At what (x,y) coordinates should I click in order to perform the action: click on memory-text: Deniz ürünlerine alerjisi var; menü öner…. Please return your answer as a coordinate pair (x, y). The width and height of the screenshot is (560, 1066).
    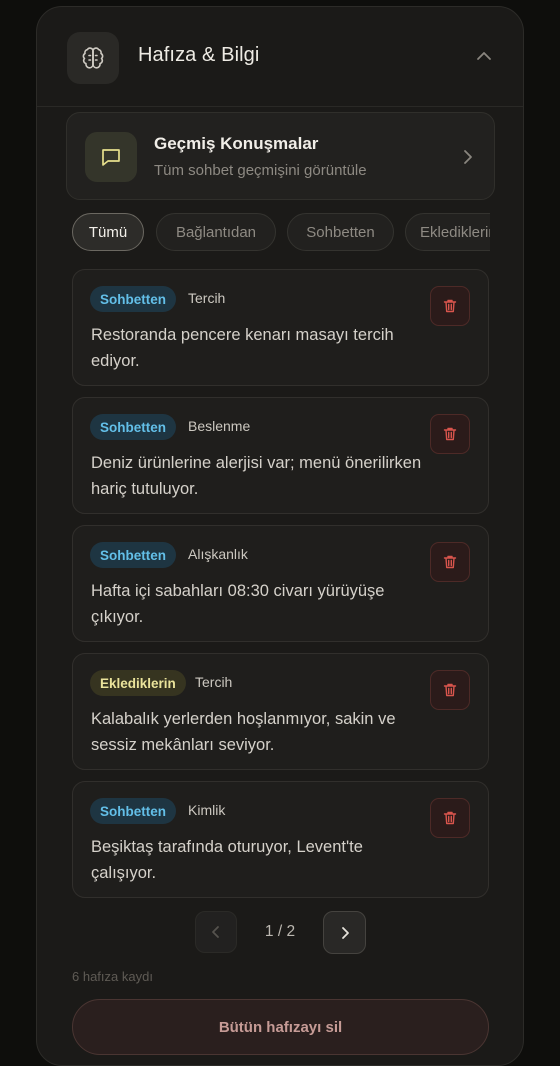
    Looking at the image, I should click on (256, 476).